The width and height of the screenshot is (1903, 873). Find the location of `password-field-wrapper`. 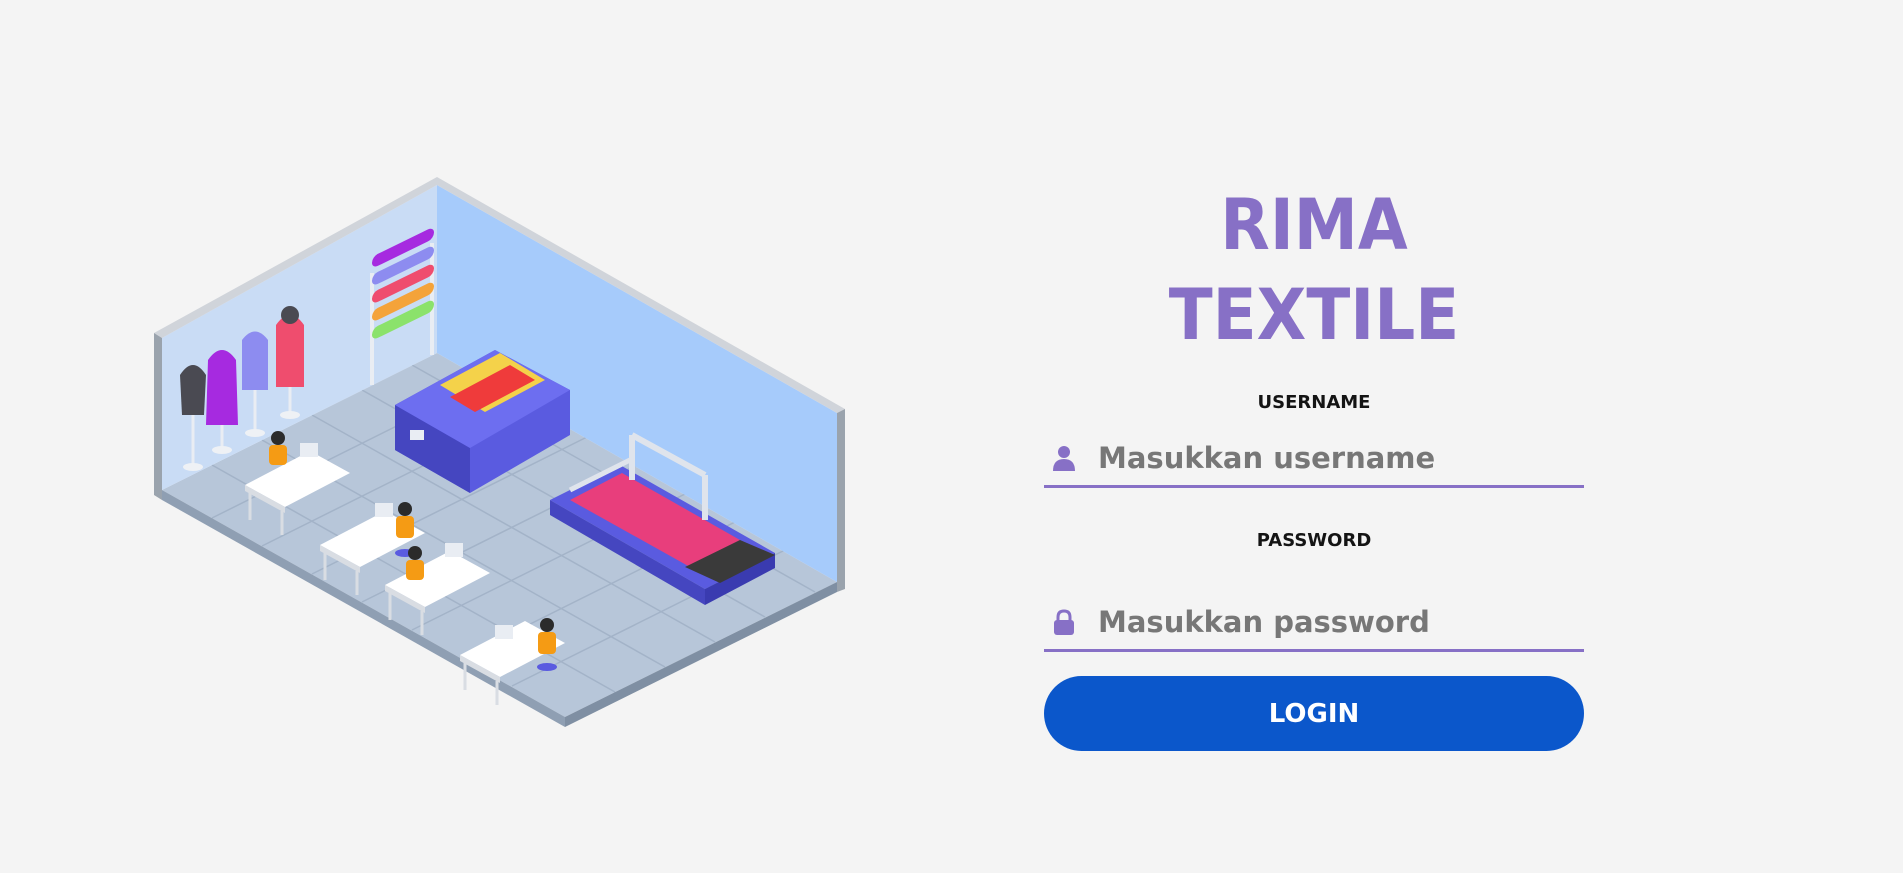

password-field-wrapper is located at coordinates (1314, 623).